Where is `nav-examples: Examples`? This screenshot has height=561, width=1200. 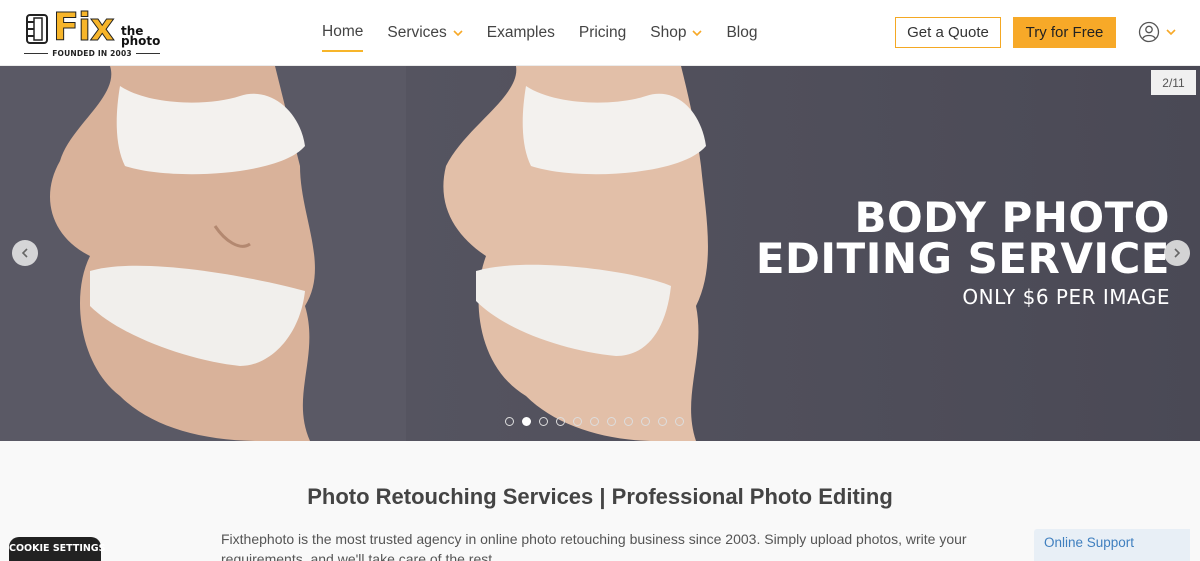
nav-examples: Examples is located at coordinates (521, 33).